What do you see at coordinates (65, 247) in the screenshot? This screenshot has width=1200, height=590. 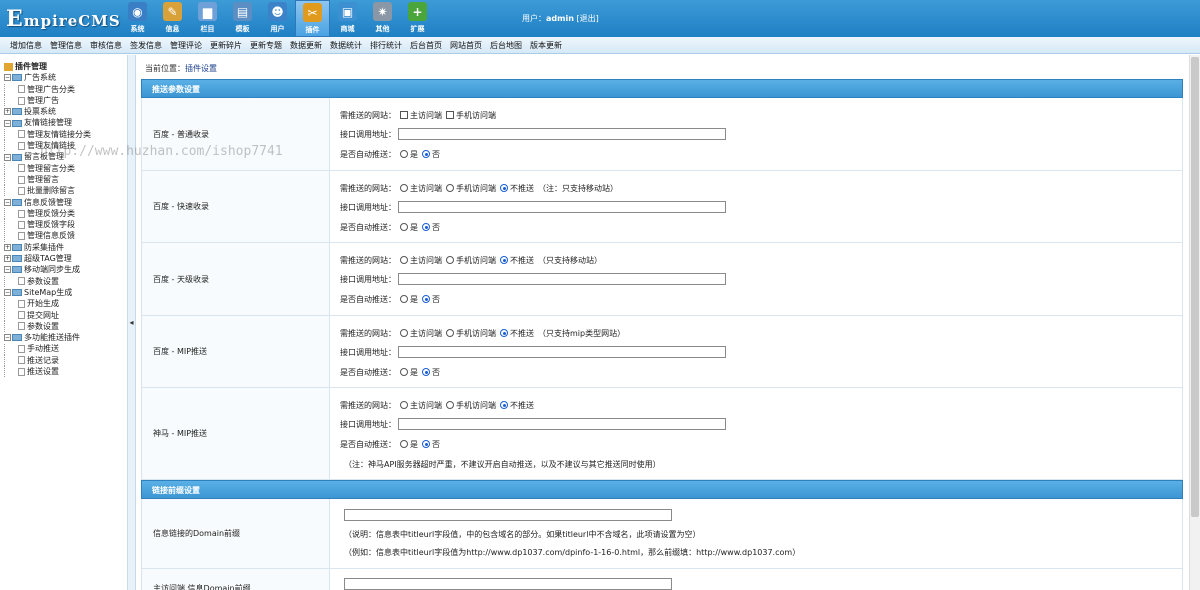 I see `tree-node: + 防采集插件` at bounding box center [65, 247].